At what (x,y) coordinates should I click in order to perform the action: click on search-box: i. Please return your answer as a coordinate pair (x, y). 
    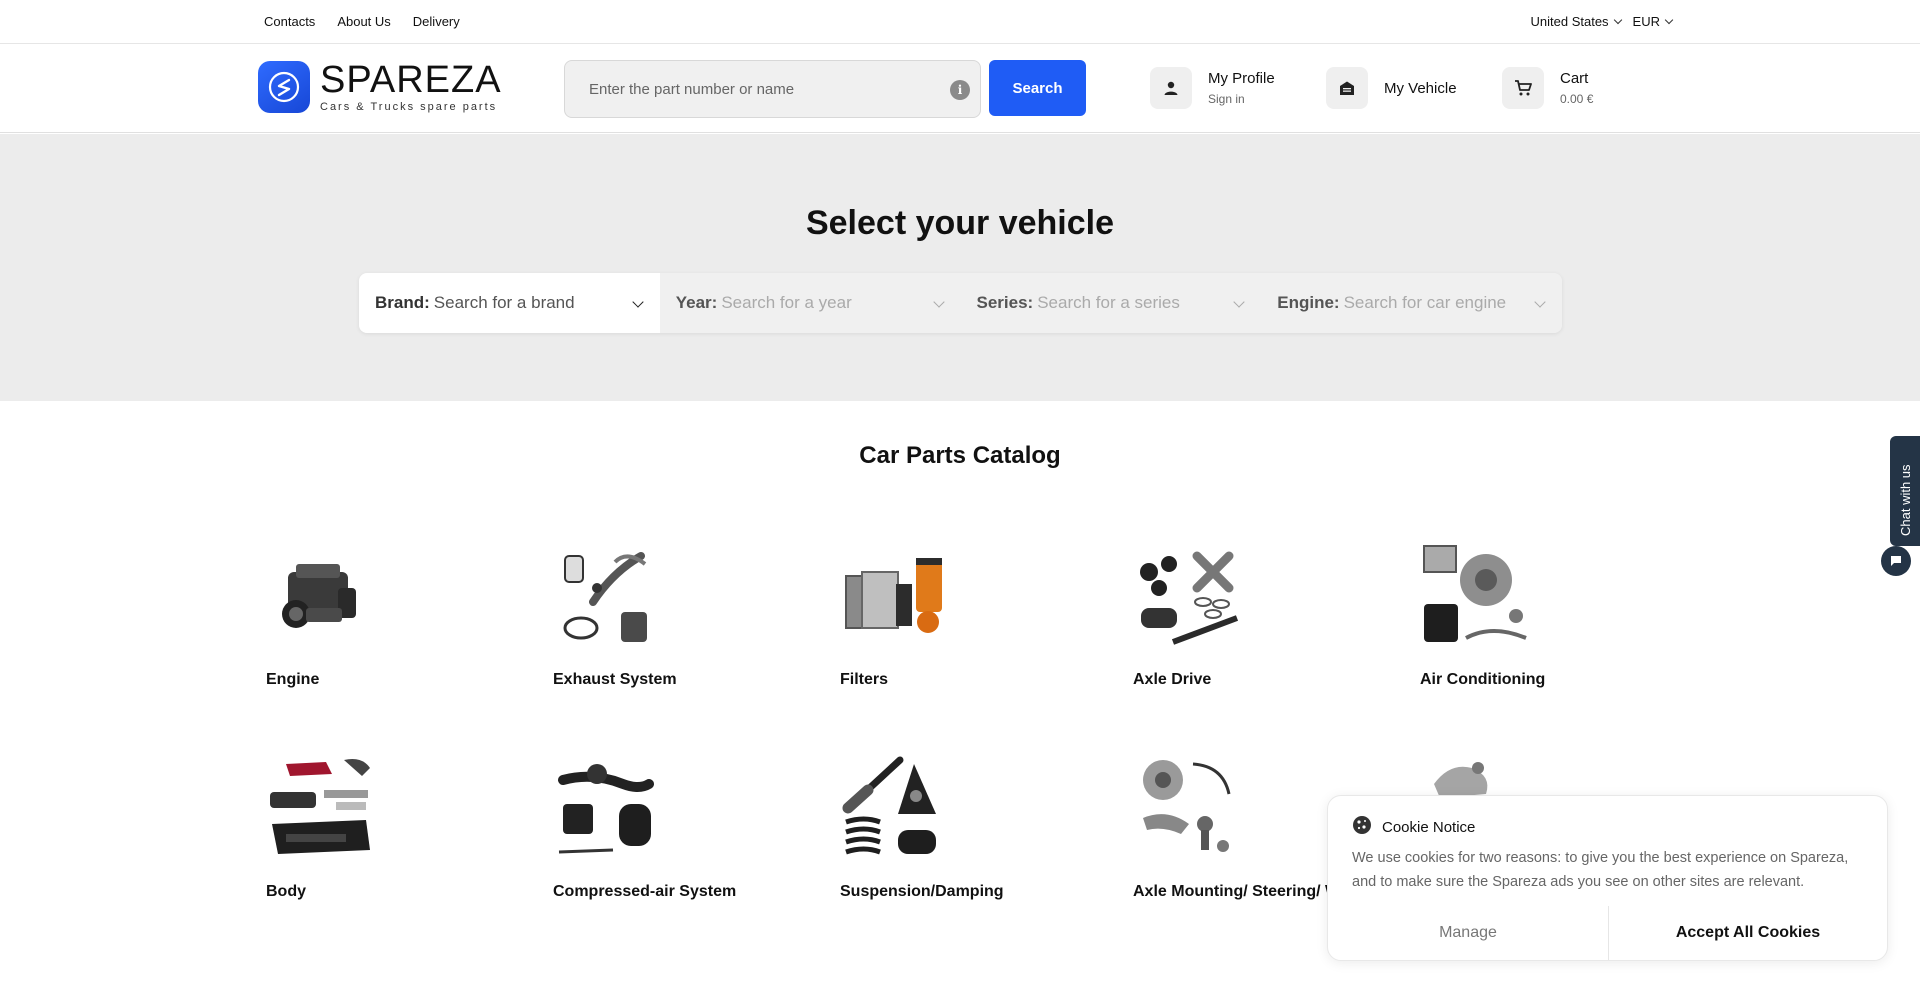
    Looking at the image, I should click on (772, 89).